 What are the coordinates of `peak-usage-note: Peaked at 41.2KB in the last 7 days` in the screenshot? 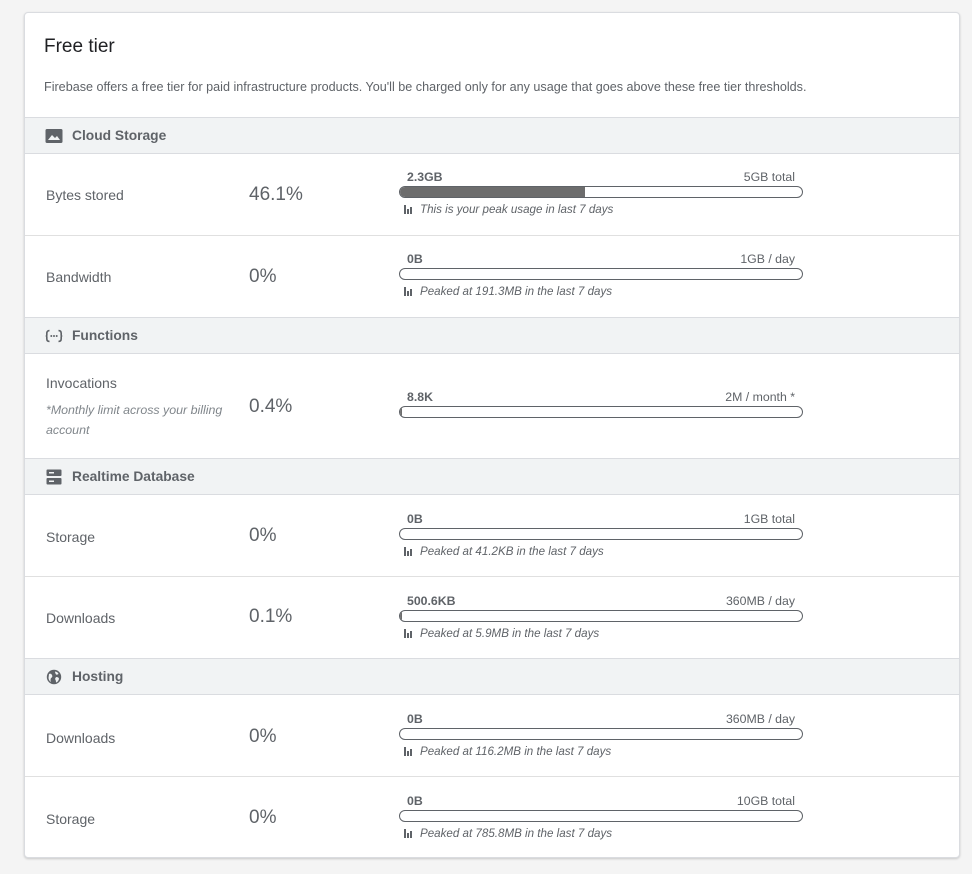 It's located at (601, 551).